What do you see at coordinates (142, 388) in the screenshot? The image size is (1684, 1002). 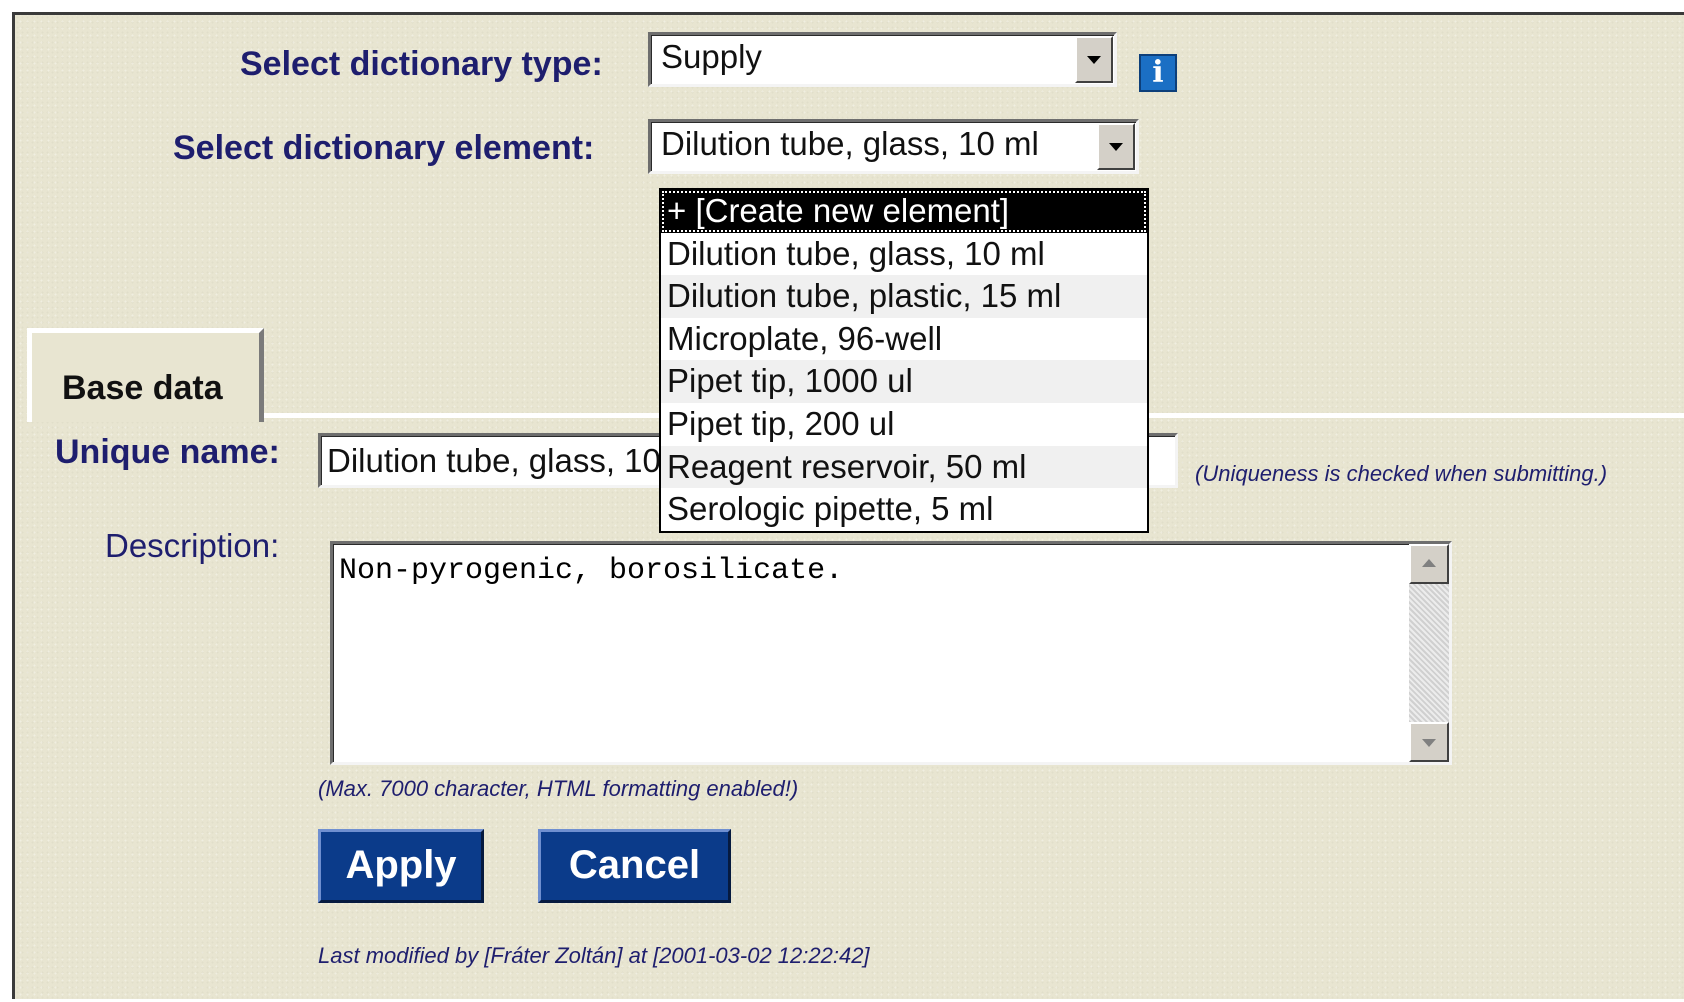 I see `tab-label: Base data` at bounding box center [142, 388].